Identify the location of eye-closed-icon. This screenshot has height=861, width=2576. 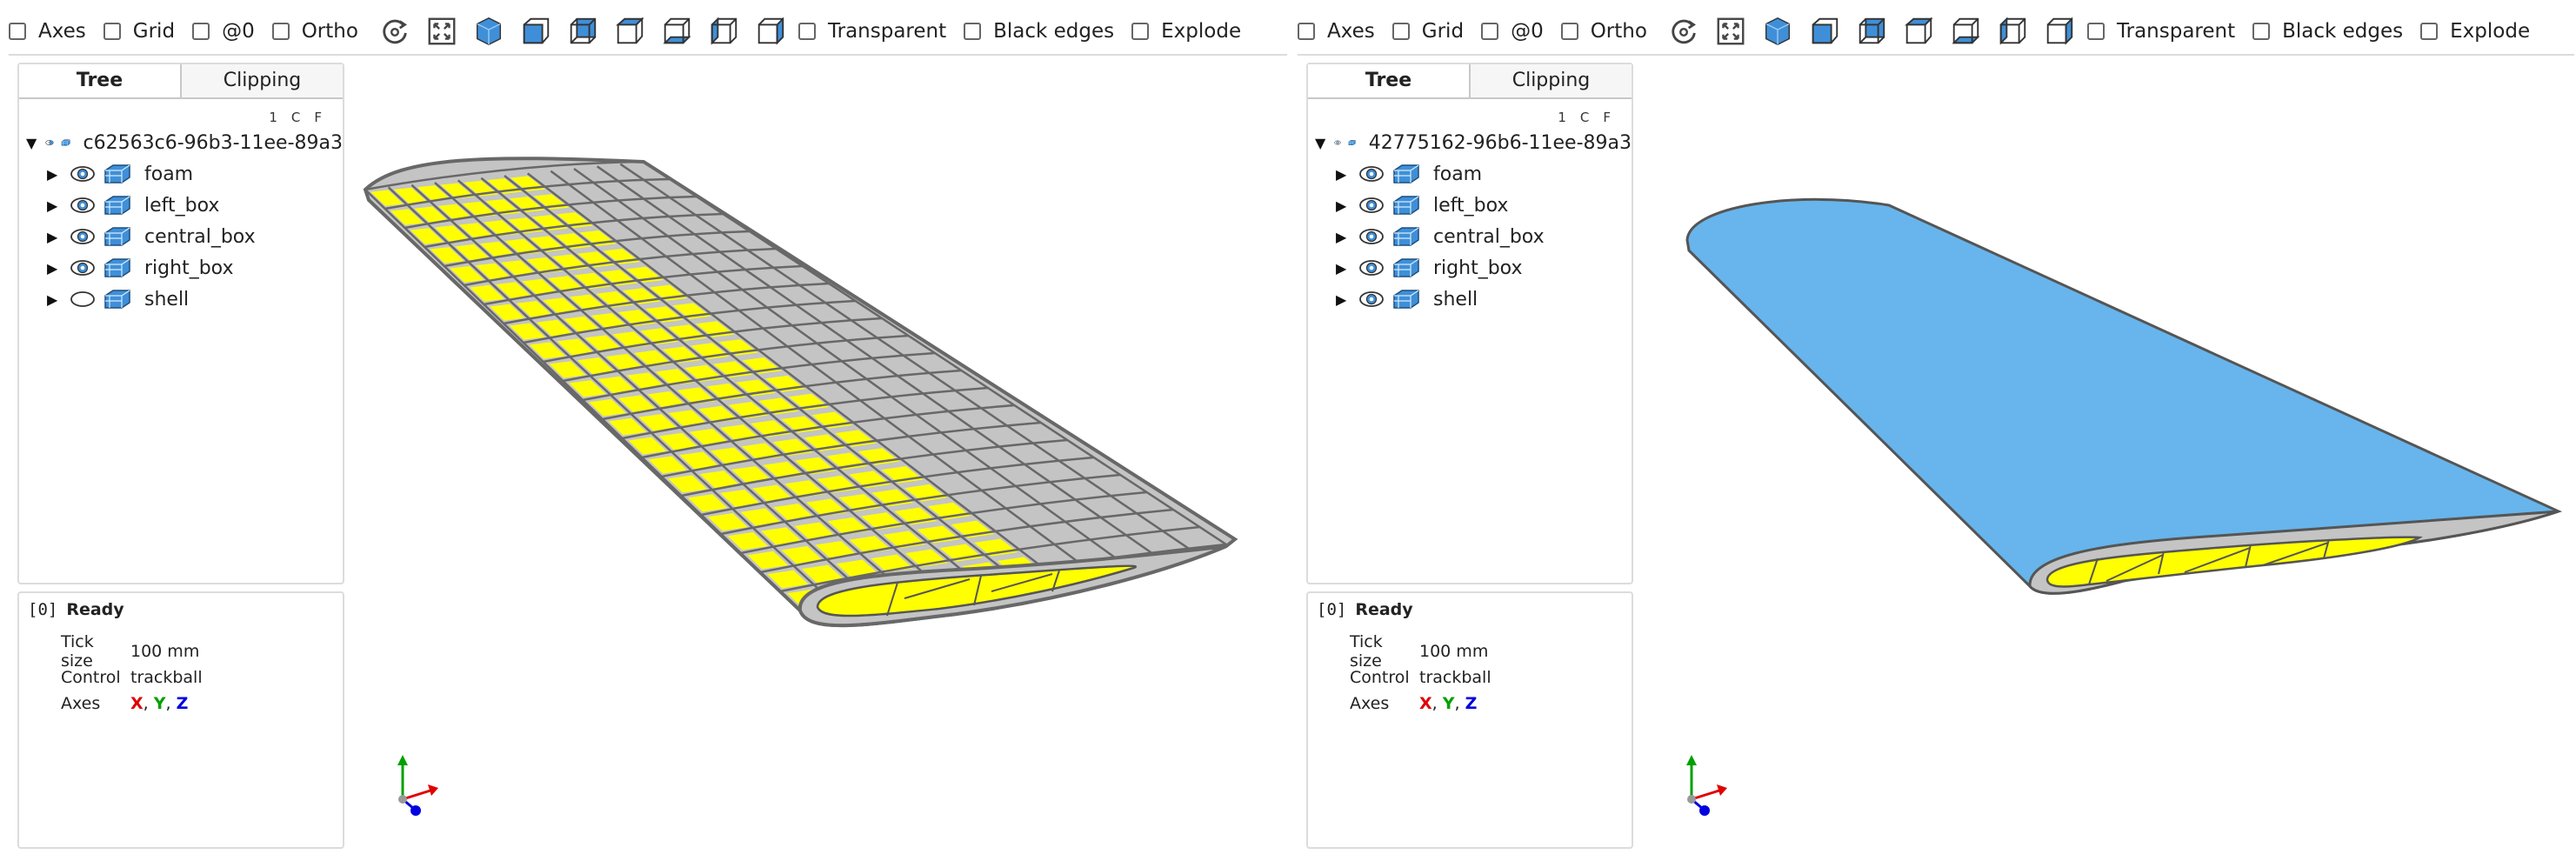
(83, 299).